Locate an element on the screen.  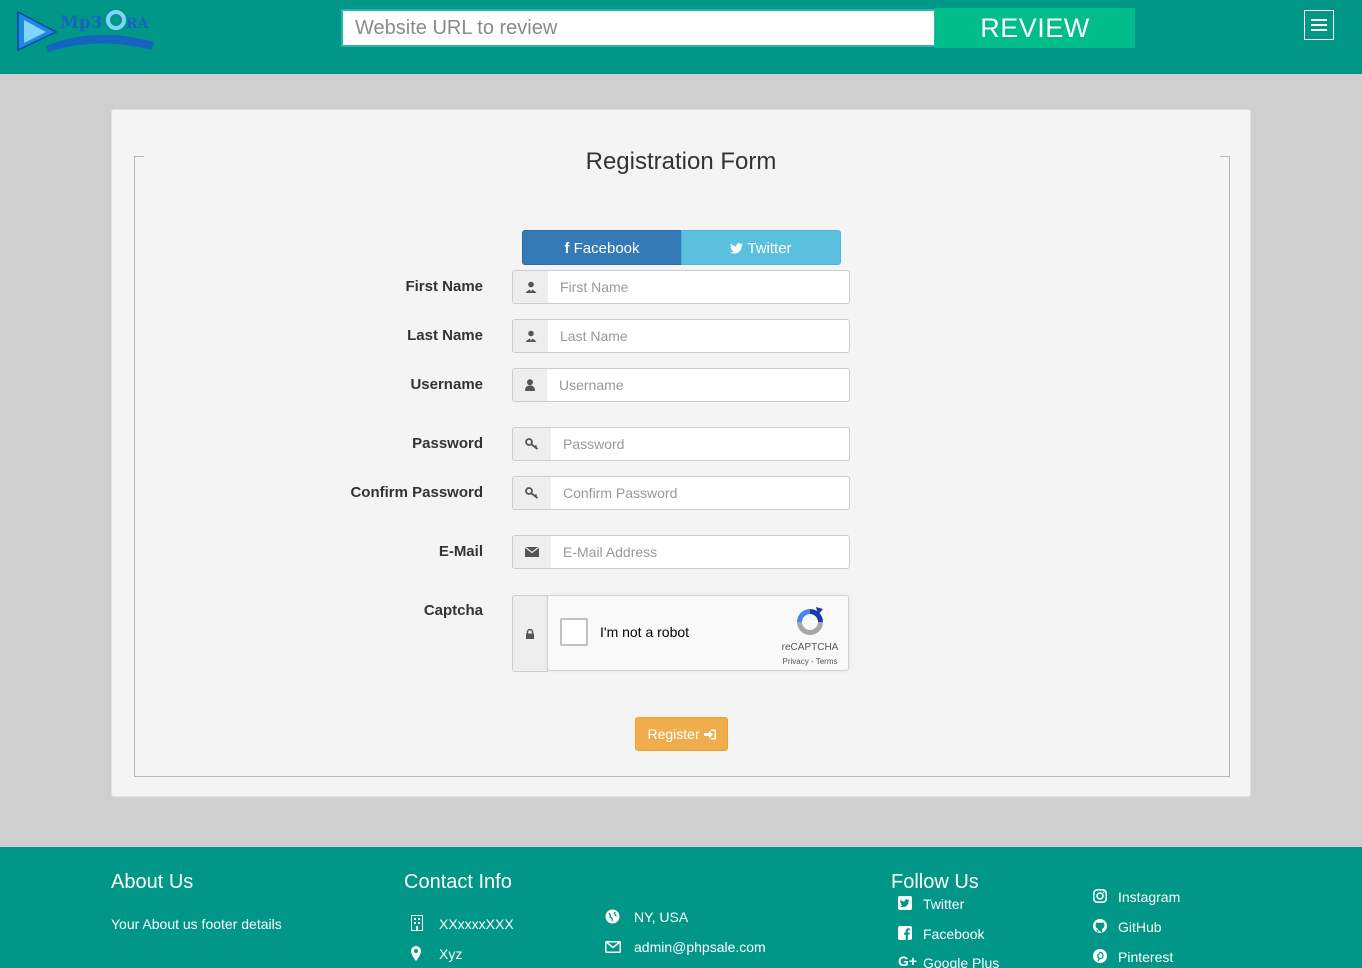
confirm-password-addon is located at coordinates (532, 493).